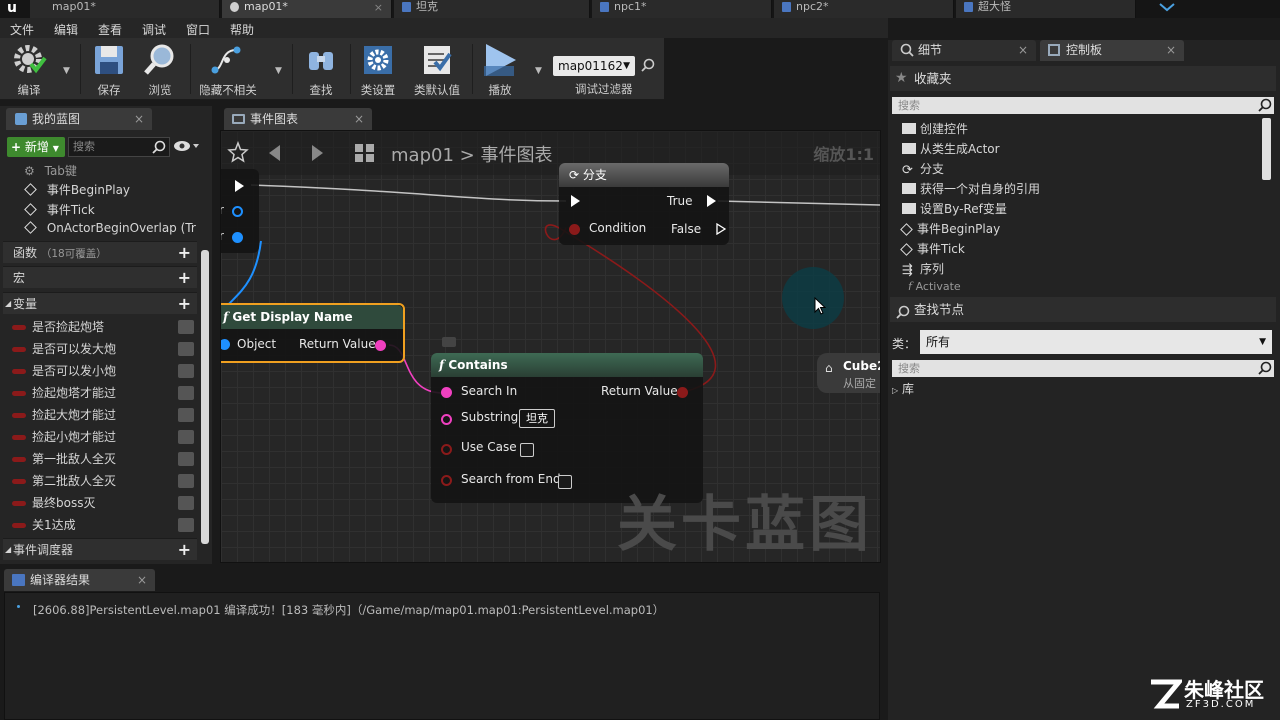 The image size is (1280, 720). Describe the element at coordinates (711, 201) in the screenshot. I see `true-exec-pin` at that location.